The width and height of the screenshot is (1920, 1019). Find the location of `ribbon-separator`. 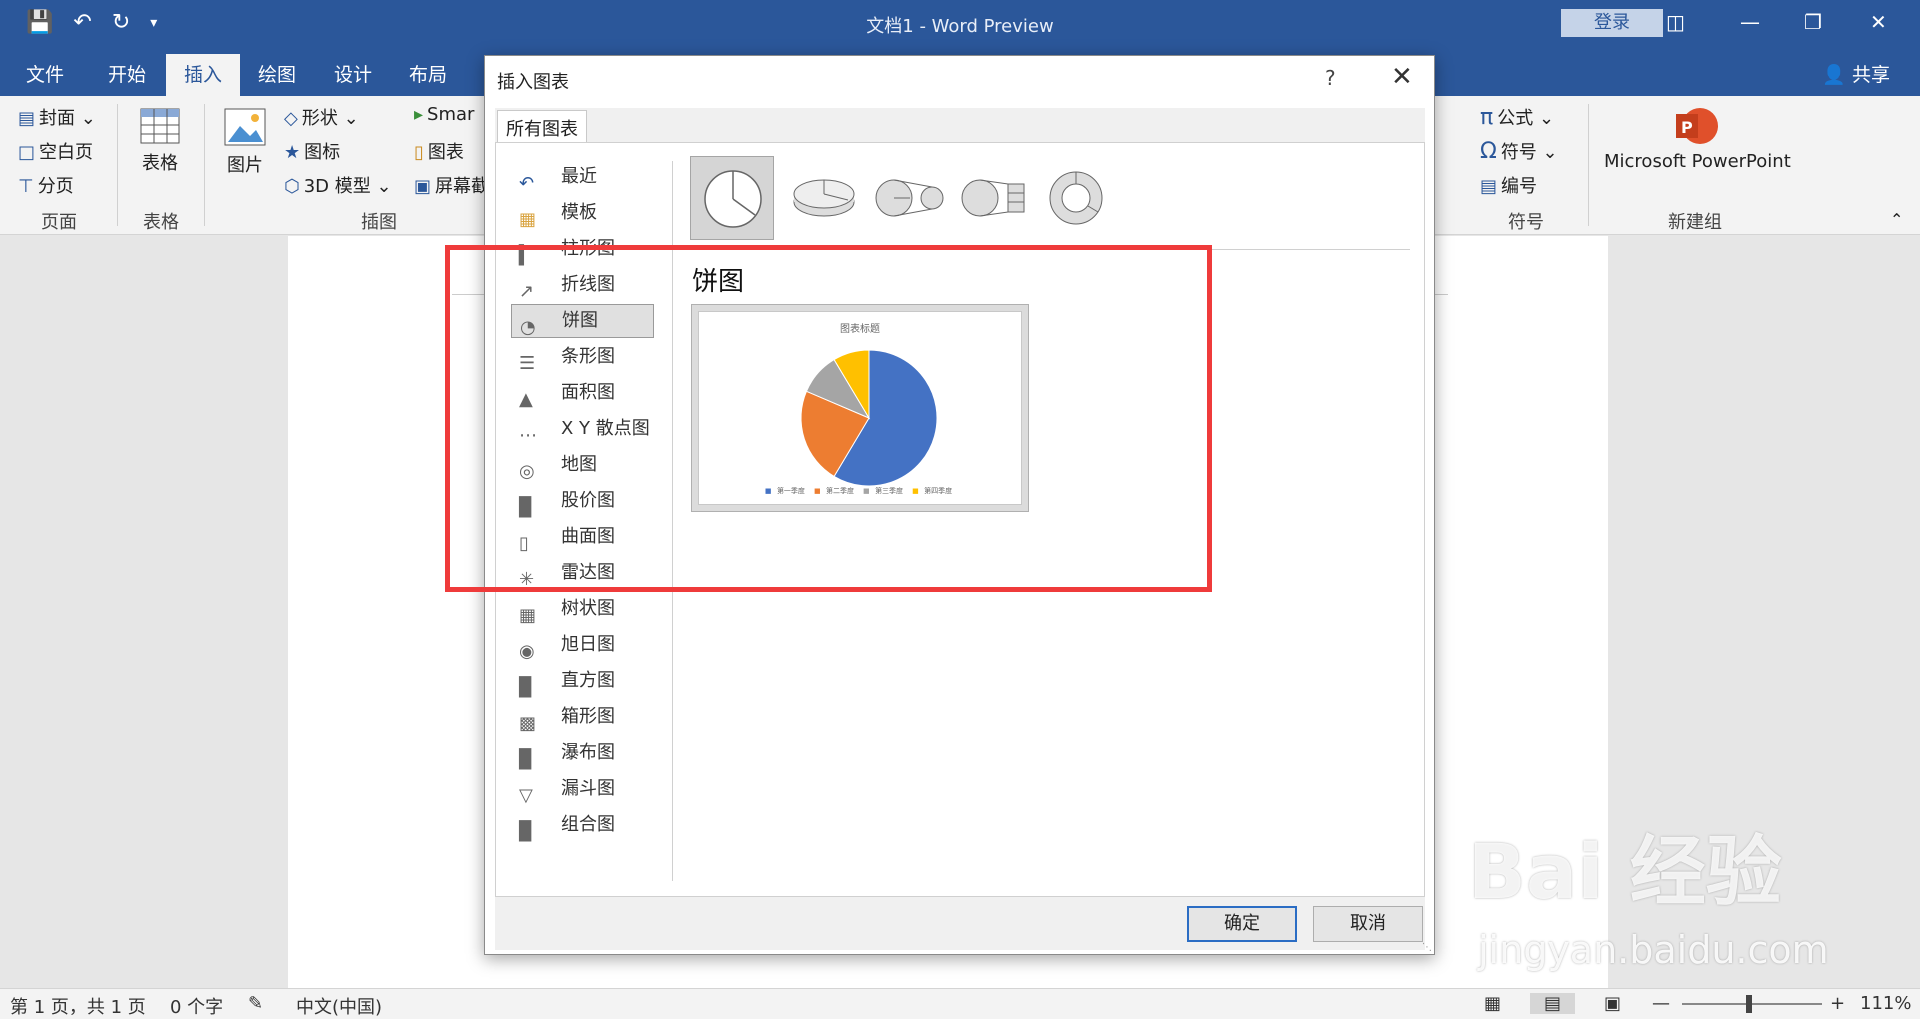

ribbon-separator is located at coordinates (204, 165).